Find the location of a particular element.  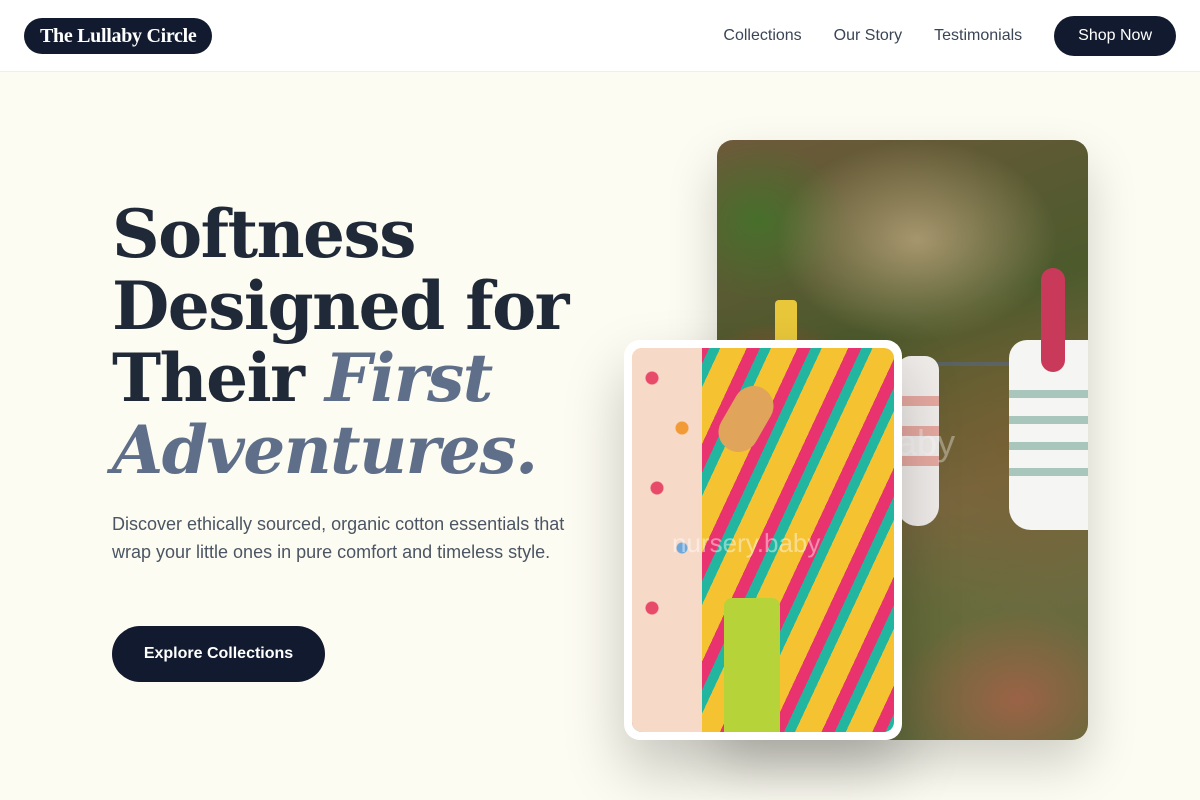

headline-line-3-plain: Their is located at coordinates (208, 378).